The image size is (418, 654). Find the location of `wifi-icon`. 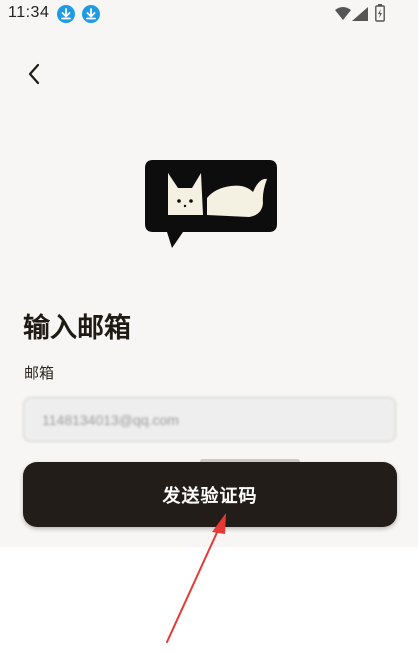

wifi-icon is located at coordinates (343, 15).